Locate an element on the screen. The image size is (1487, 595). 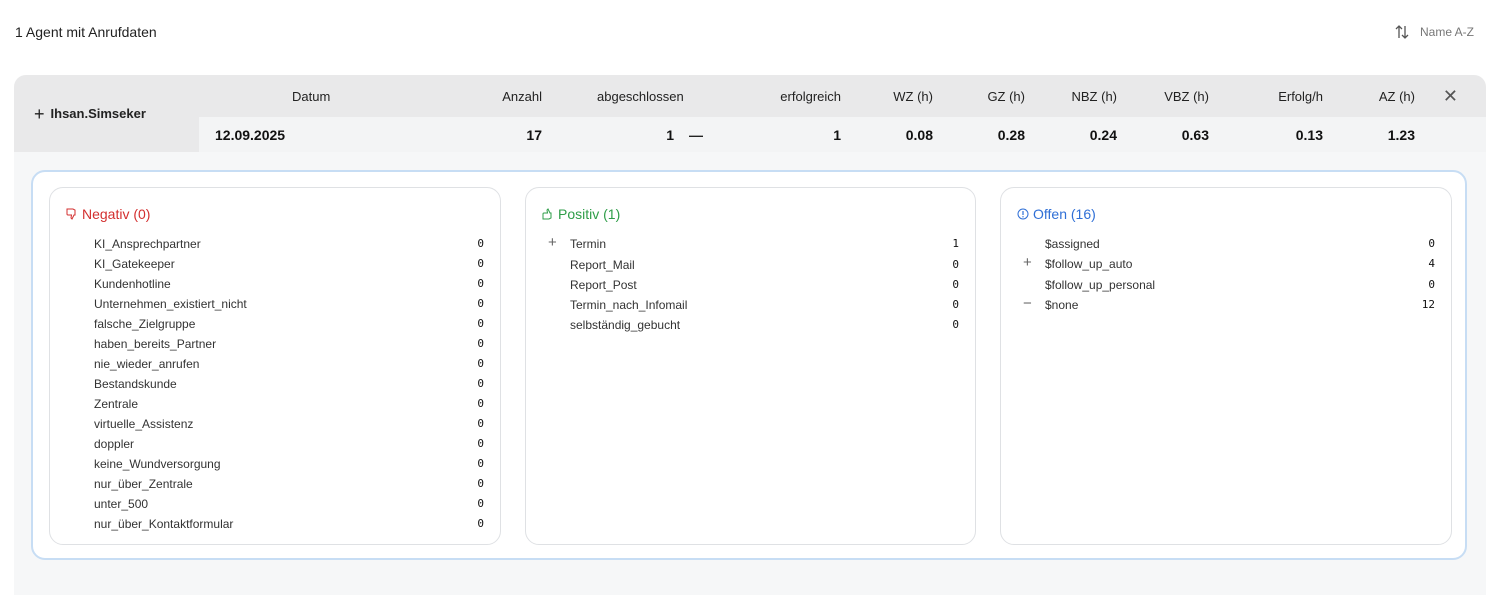
list-item: KI_Gatekeeper 0 is located at coordinates (275, 264).